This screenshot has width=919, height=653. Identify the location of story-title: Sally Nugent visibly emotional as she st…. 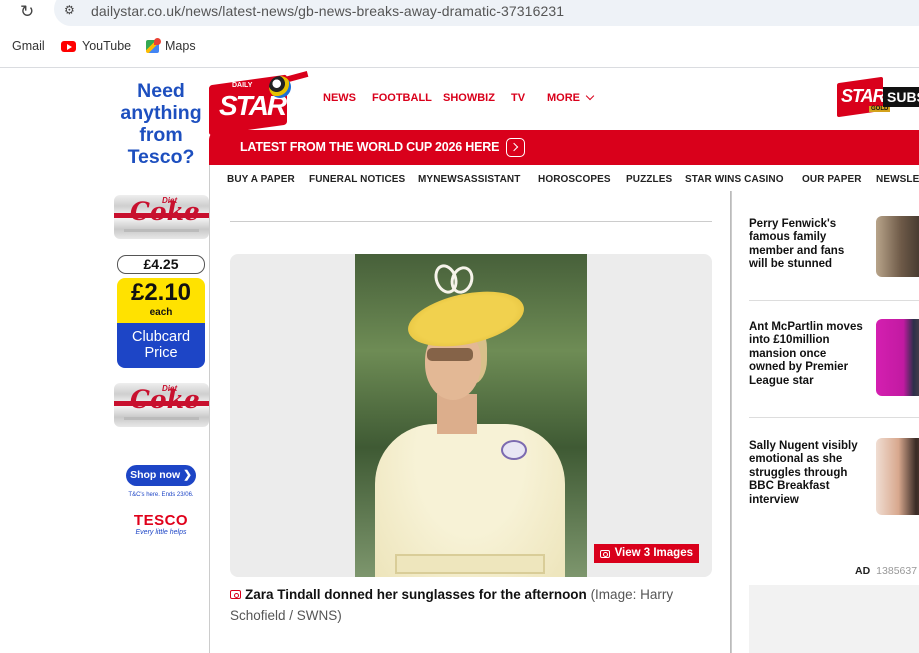
(806, 473).